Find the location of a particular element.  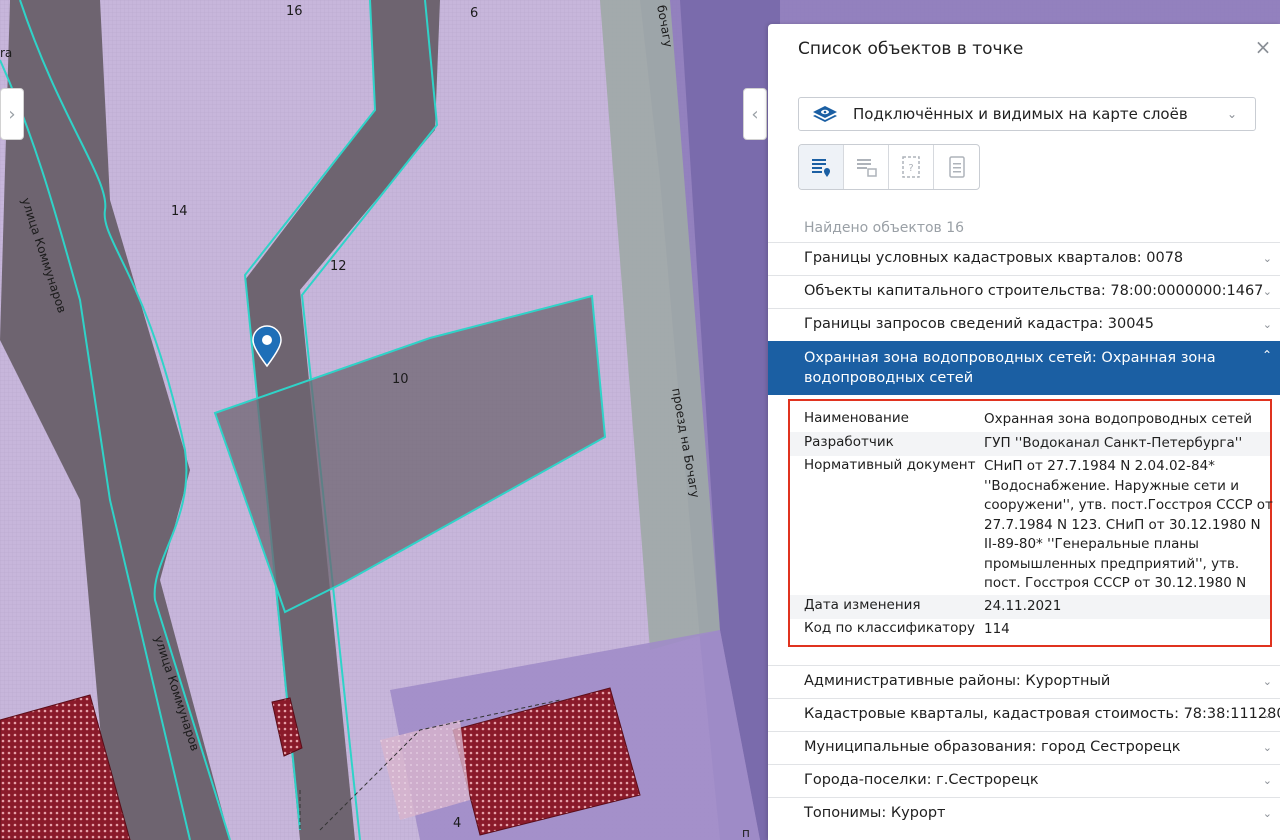

document-button is located at coordinates (956, 167).